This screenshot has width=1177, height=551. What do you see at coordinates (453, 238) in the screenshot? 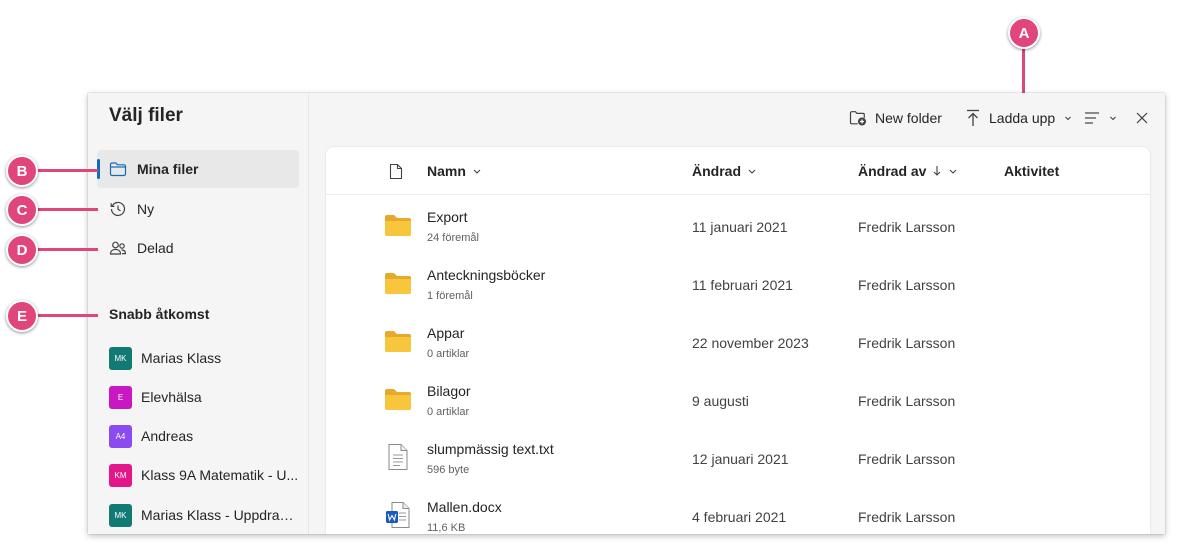
I see `file-meta: 24 föremål` at bounding box center [453, 238].